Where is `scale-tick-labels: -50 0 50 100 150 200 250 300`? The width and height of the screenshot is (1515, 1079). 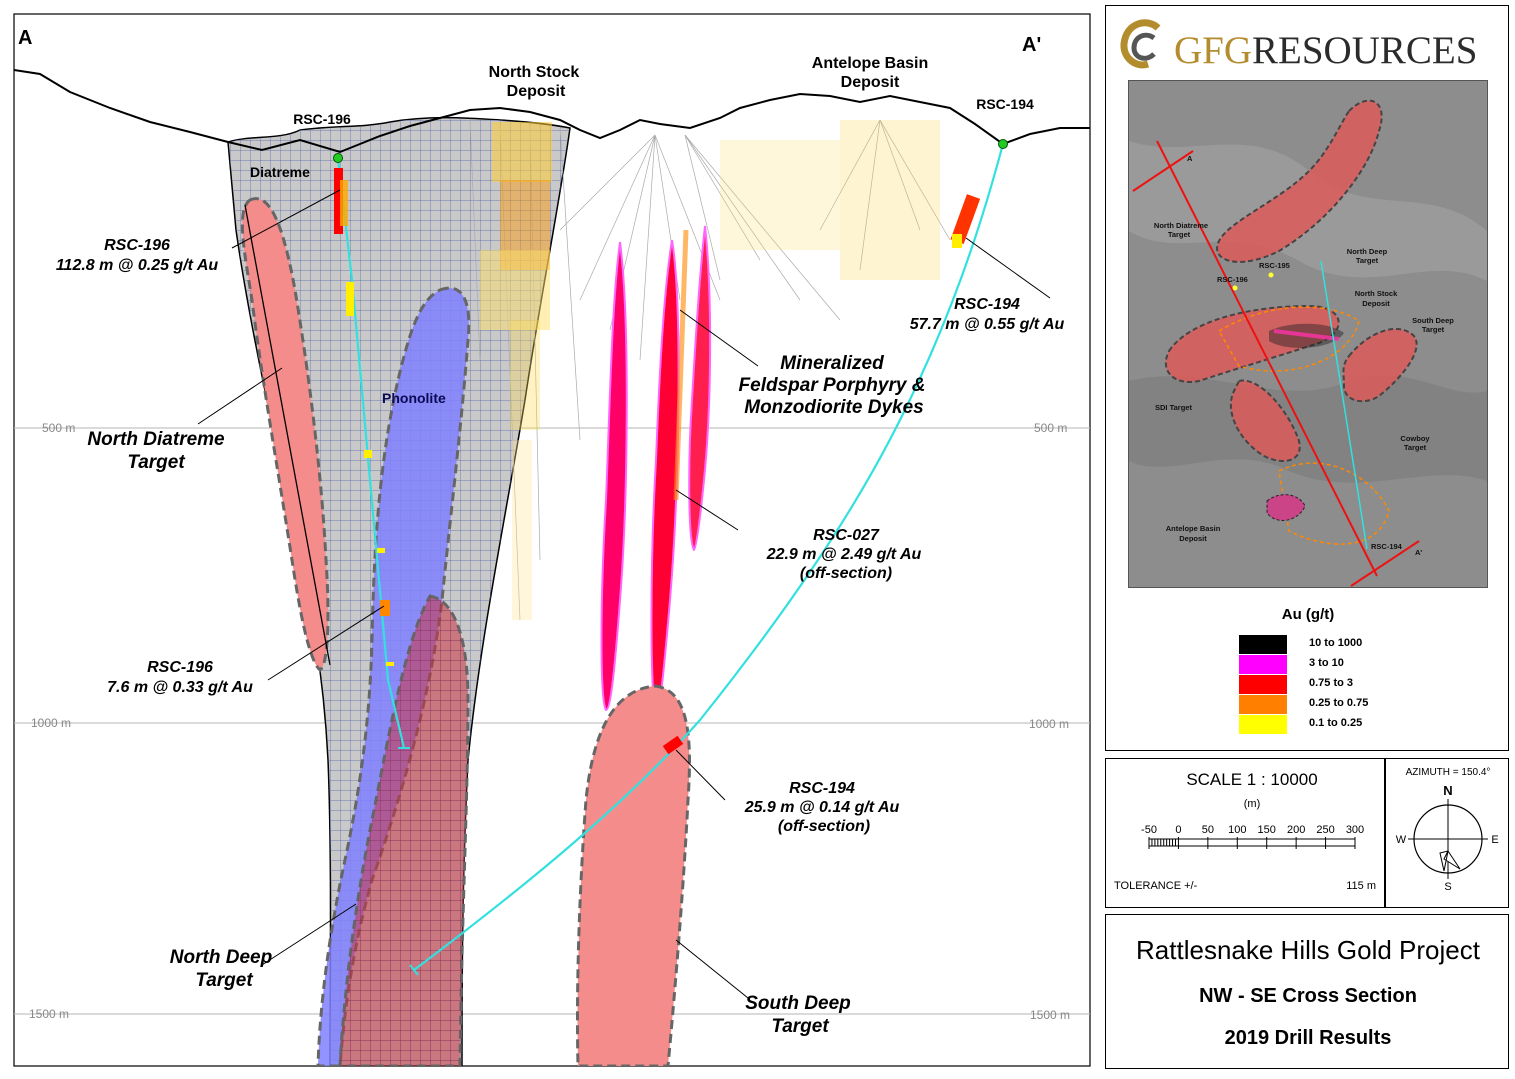 scale-tick-labels: -50 0 50 100 150 200 250 300 is located at coordinates (1252, 830).